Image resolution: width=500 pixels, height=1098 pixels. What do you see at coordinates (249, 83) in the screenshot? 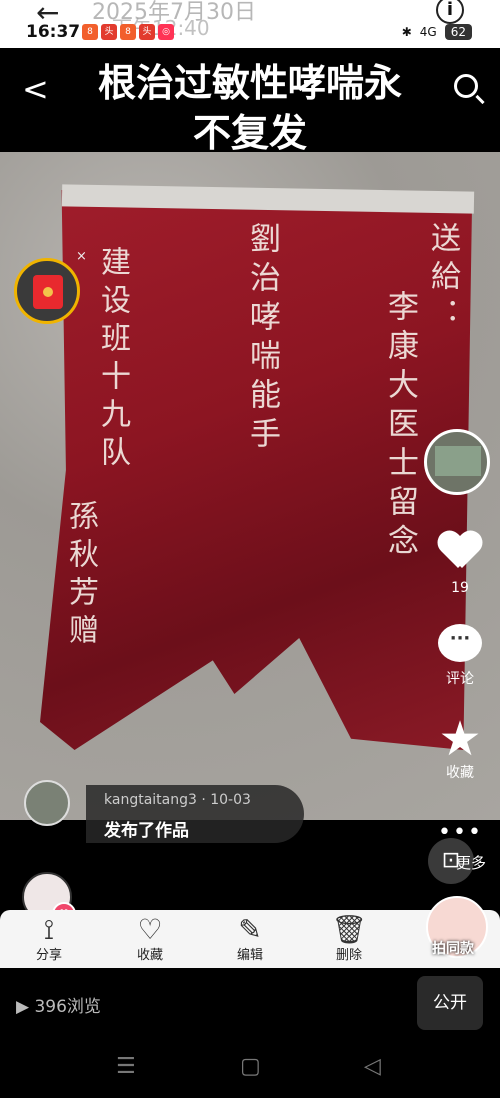
I see `page-title: 根治过敏性哮喘永` at bounding box center [249, 83].